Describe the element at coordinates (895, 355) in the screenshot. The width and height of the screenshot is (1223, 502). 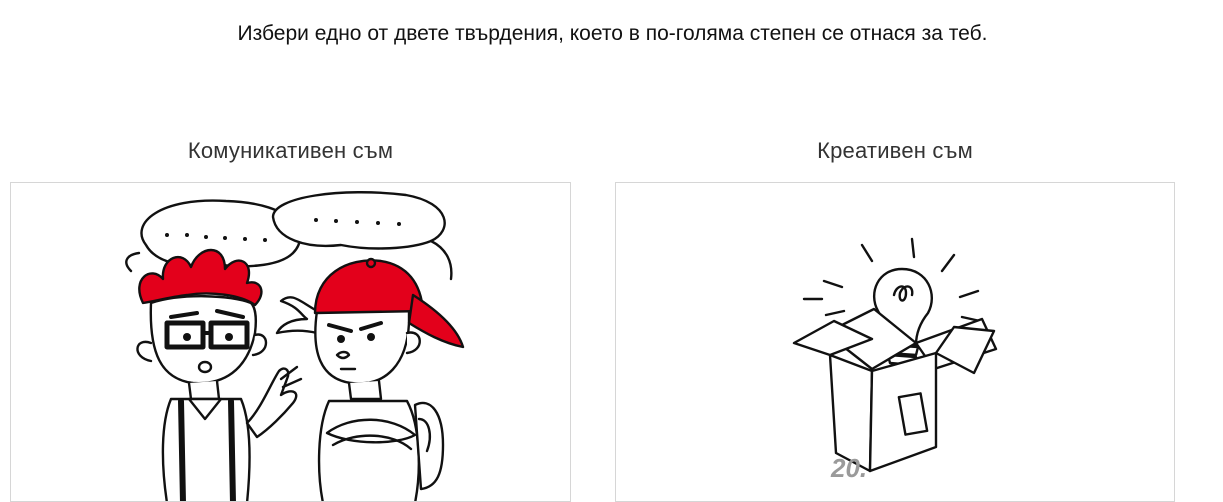
I see `lightbulb-in-box-illustration` at that location.